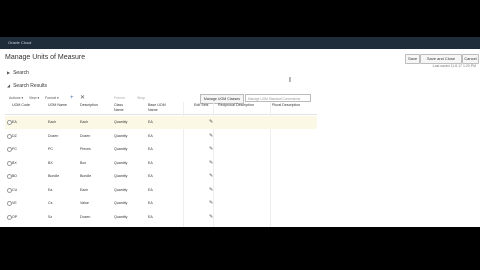 The width and height of the screenshot is (480, 270). What do you see at coordinates (161, 122) in the screenshot?
I see `table-row: EA Each Each Quantity EA ✎` at bounding box center [161, 122].